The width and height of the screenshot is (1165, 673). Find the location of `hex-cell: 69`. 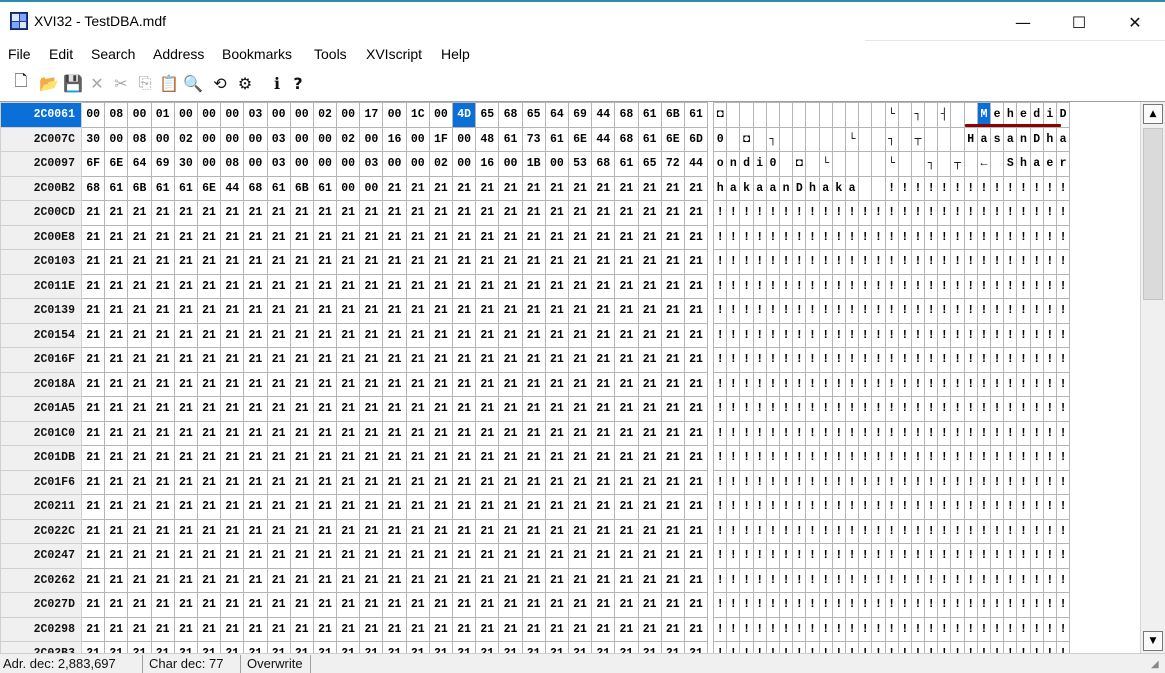

hex-cell: 69 is located at coordinates (580, 115).